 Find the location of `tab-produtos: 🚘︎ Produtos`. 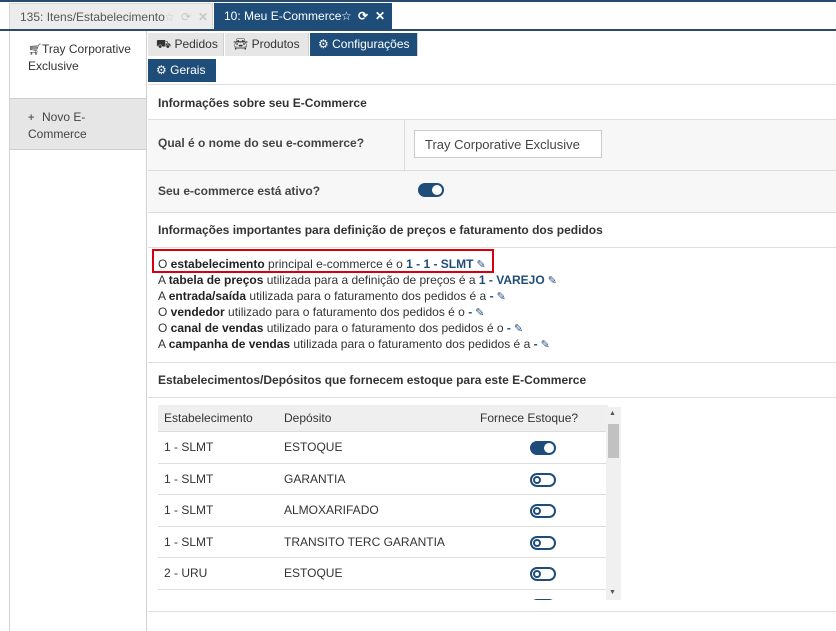

tab-produtos: 🚘︎ Produtos is located at coordinates (267, 44).